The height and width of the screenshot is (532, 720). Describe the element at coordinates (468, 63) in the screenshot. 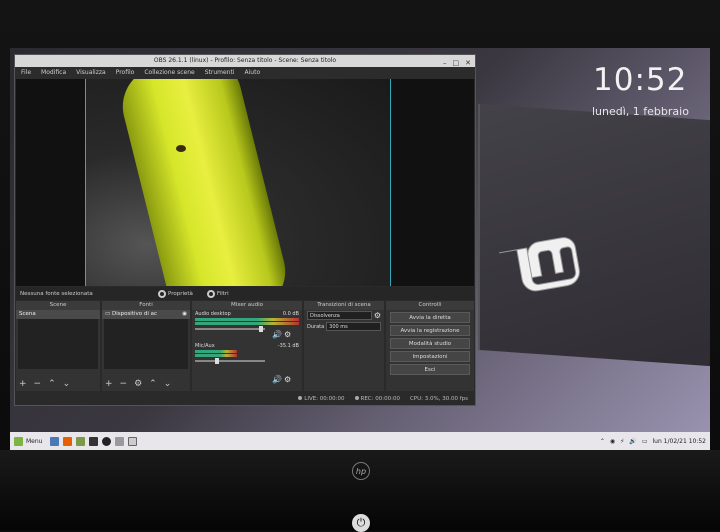

I see `close-icon: ✕` at that location.